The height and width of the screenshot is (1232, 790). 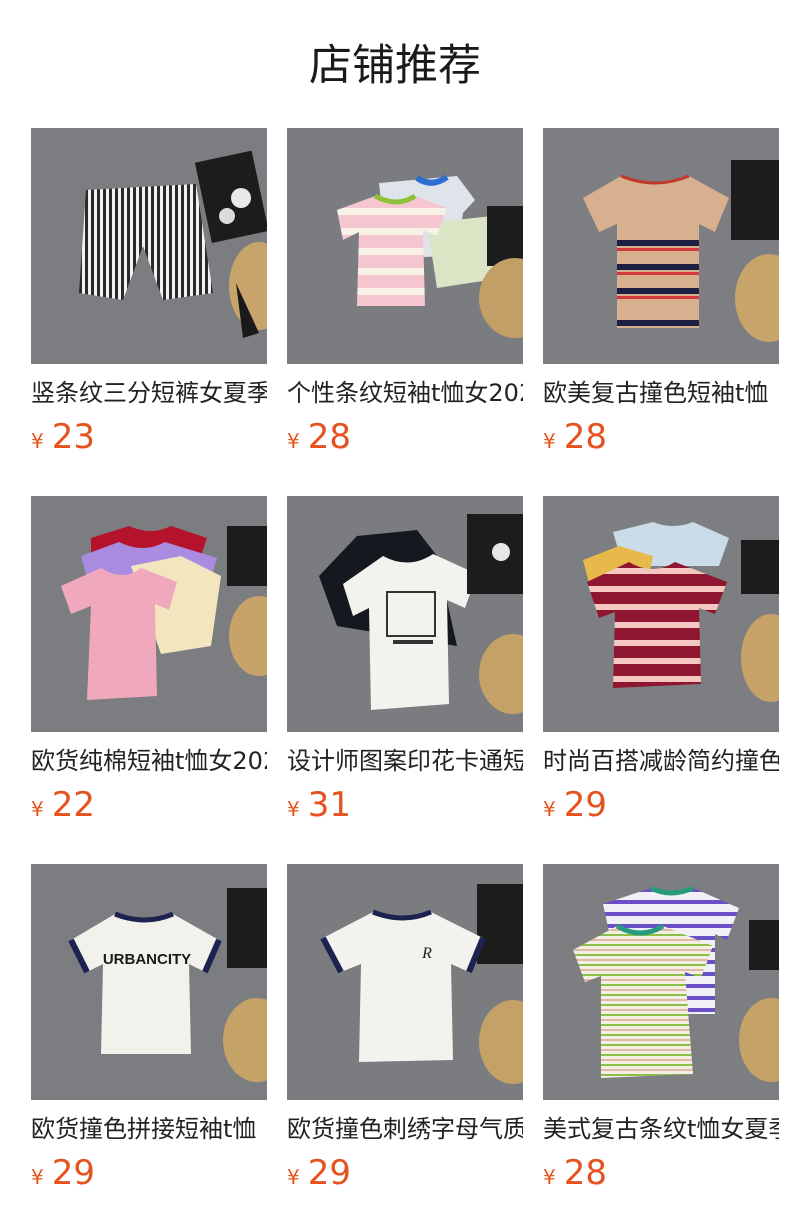 What do you see at coordinates (149, 807) in the screenshot?
I see `product-price: ¥22` at bounding box center [149, 807].